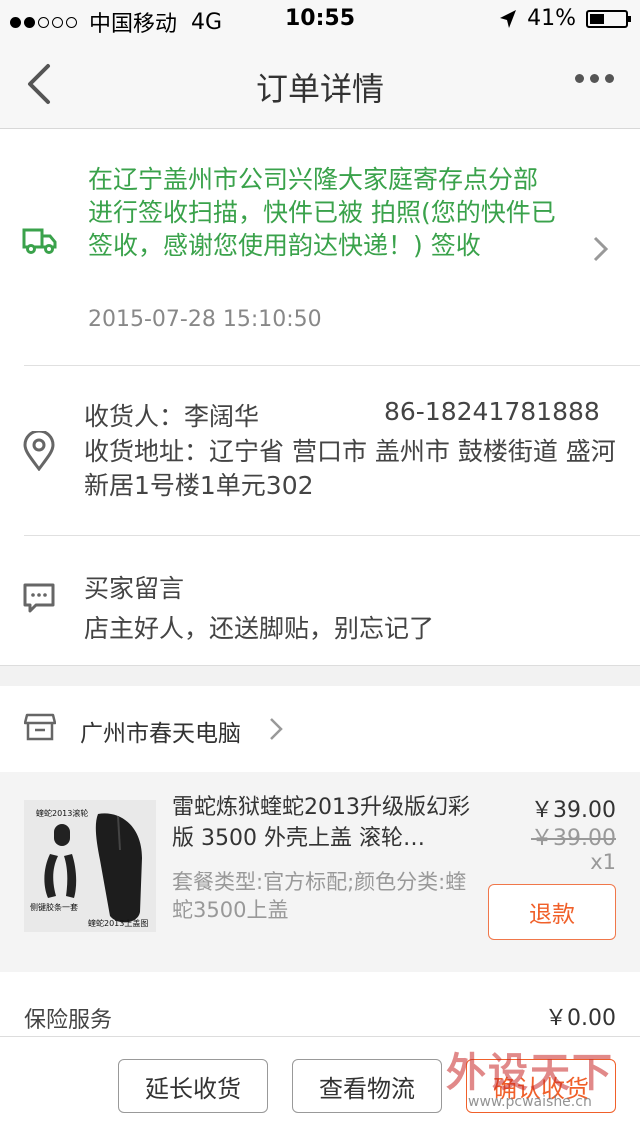 Image resolution: width=640 pixels, height=1137 pixels. I want to click on truck-icon, so click(39, 241).